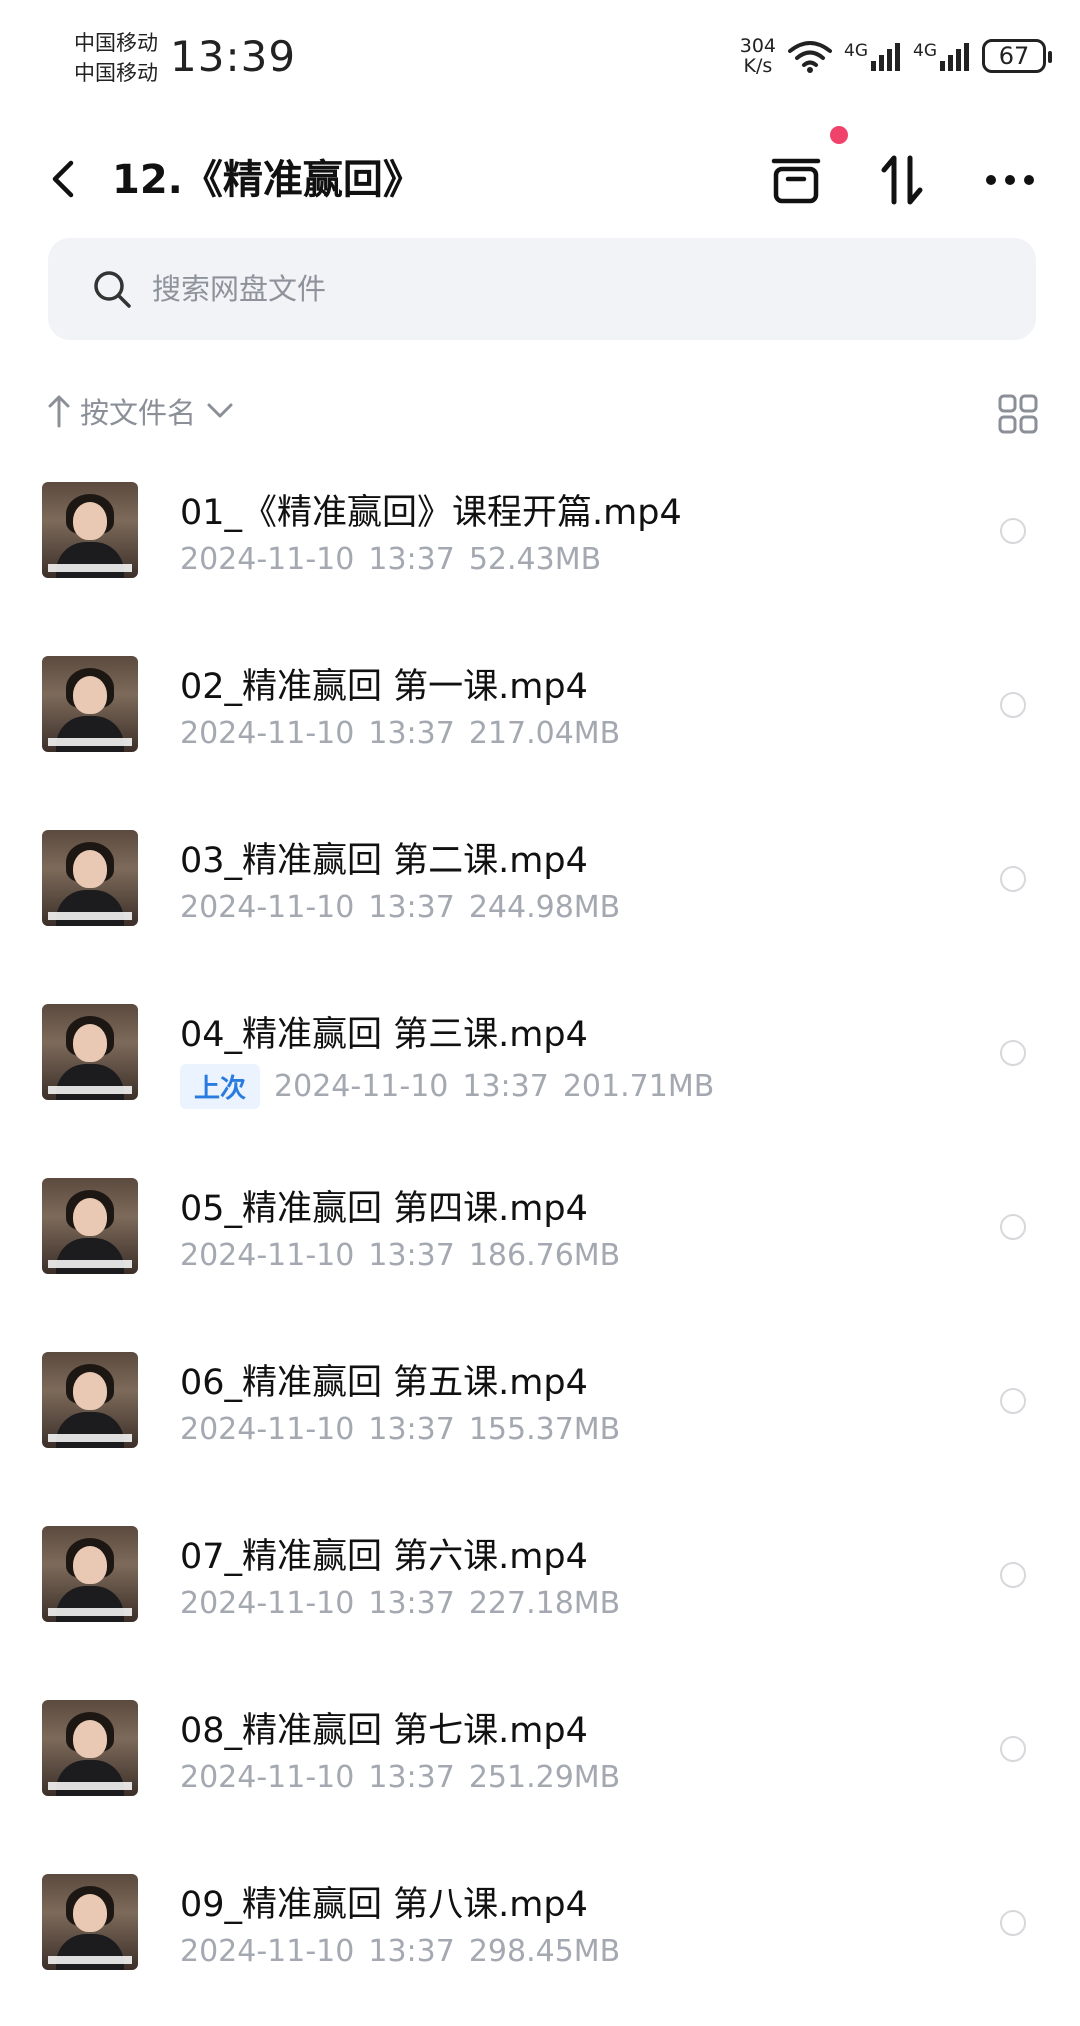  What do you see at coordinates (112, 289) in the screenshot?
I see `search-icon` at bounding box center [112, 289].